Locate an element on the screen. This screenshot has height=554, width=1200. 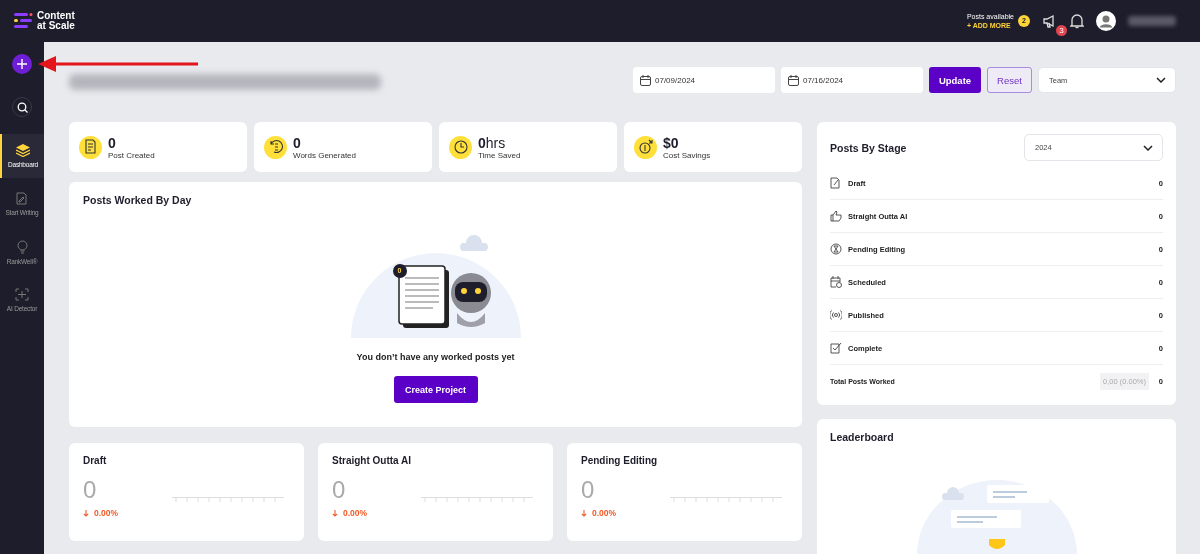
card-title: Pending Editing is located at coordinates (620, 460).